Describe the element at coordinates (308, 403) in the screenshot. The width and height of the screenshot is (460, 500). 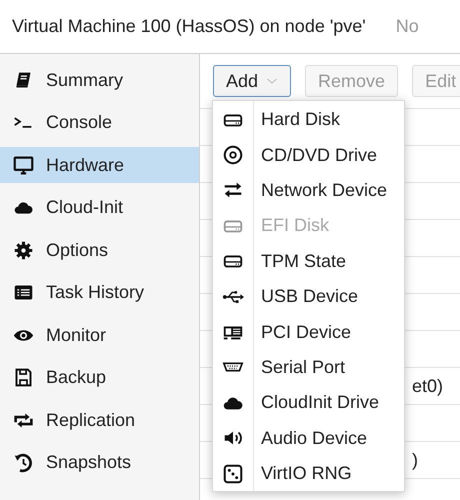
I see `menu-item: CloudInit Drive` at that location.